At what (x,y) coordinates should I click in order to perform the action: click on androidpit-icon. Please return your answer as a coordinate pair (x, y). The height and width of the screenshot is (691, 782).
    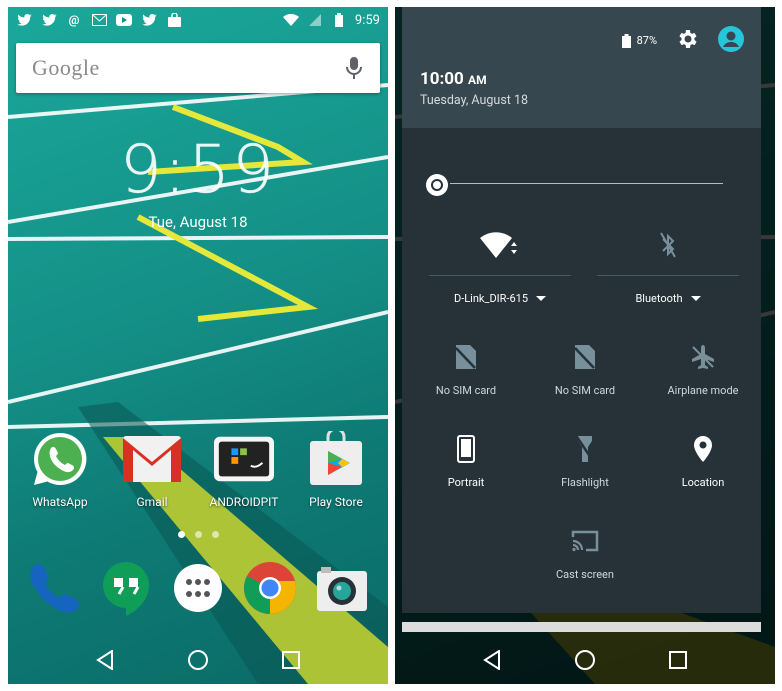
    Looking at the image, I should click on (244, 459).